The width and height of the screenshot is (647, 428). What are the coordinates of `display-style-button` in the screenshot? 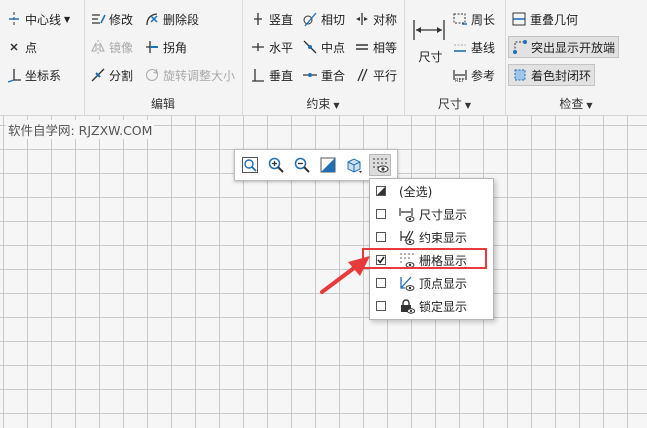 It's located at (354, 165).